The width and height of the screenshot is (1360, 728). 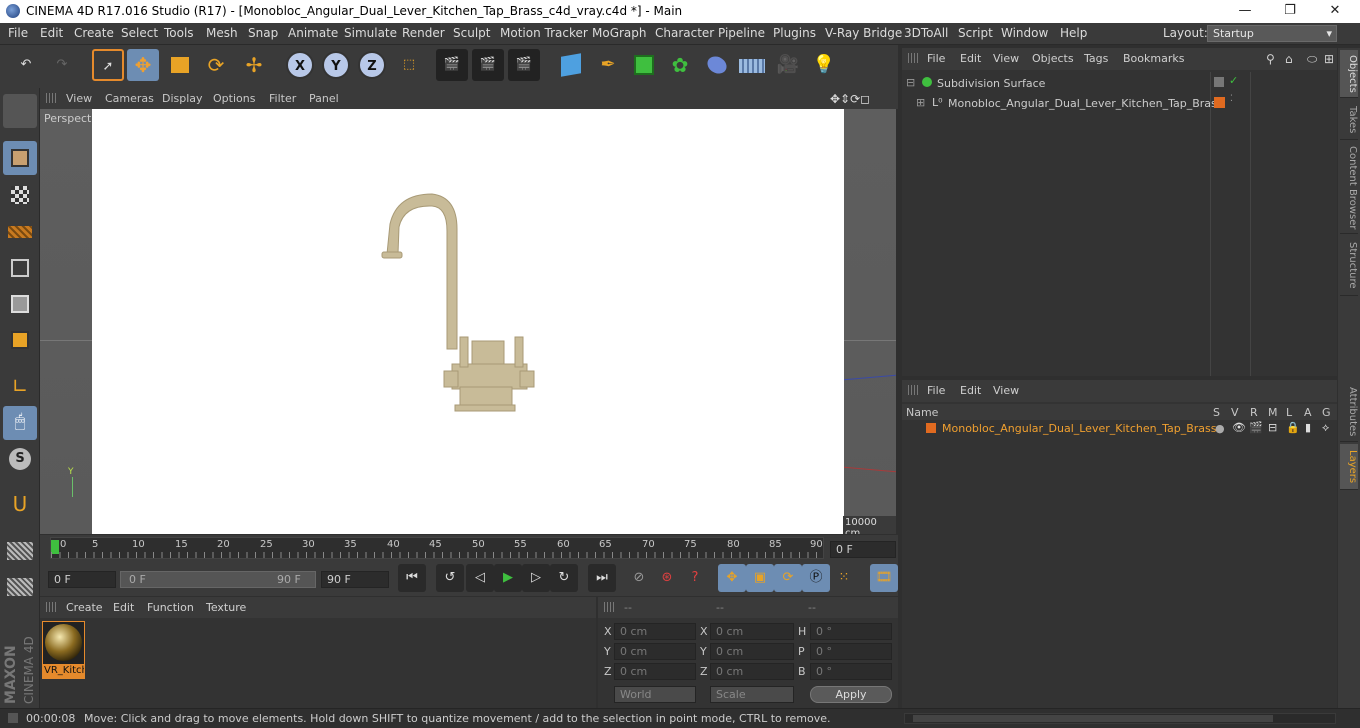 What do you see at coordinates (20, 423) in the screenshot?
I see `tweak-mode-icon: 🖱` at bounding box center [20, 423].